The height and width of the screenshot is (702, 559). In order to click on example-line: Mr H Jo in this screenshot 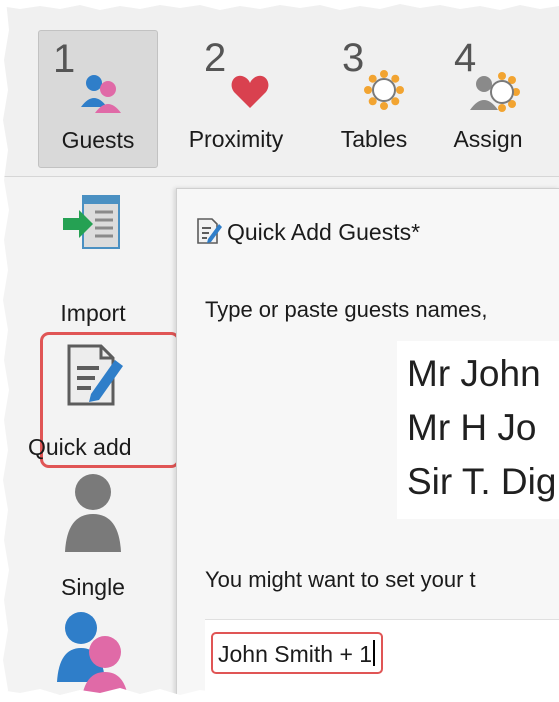, I will do `click(472, 427)`.